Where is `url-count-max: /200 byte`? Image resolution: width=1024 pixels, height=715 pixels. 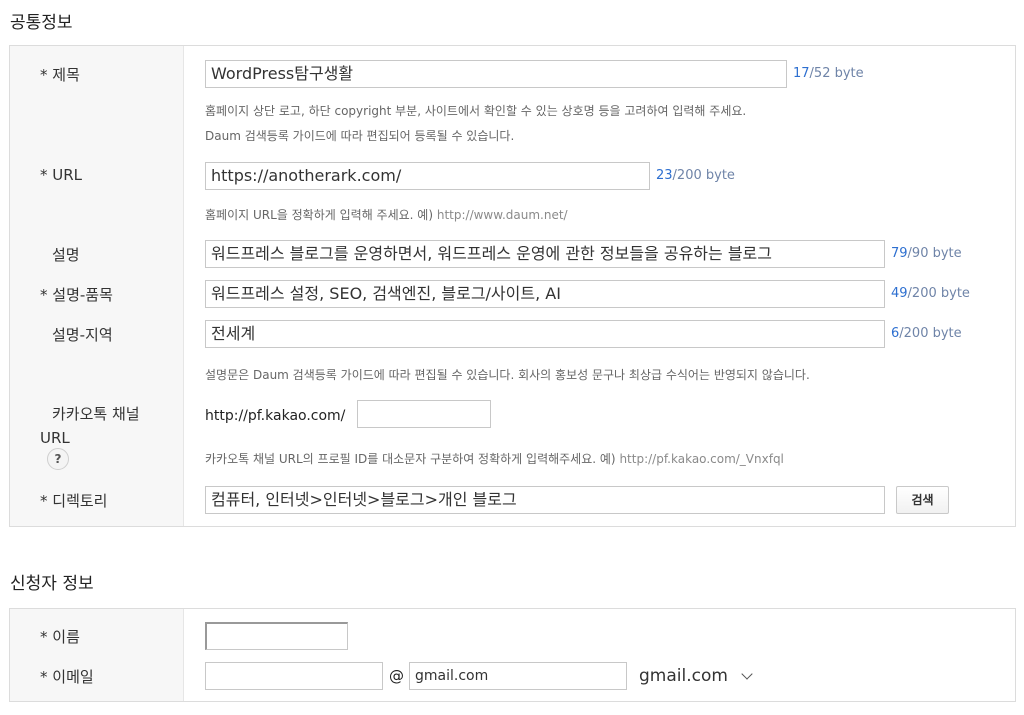
url-count-max: /200 byte is located at coordinates (703, 175).